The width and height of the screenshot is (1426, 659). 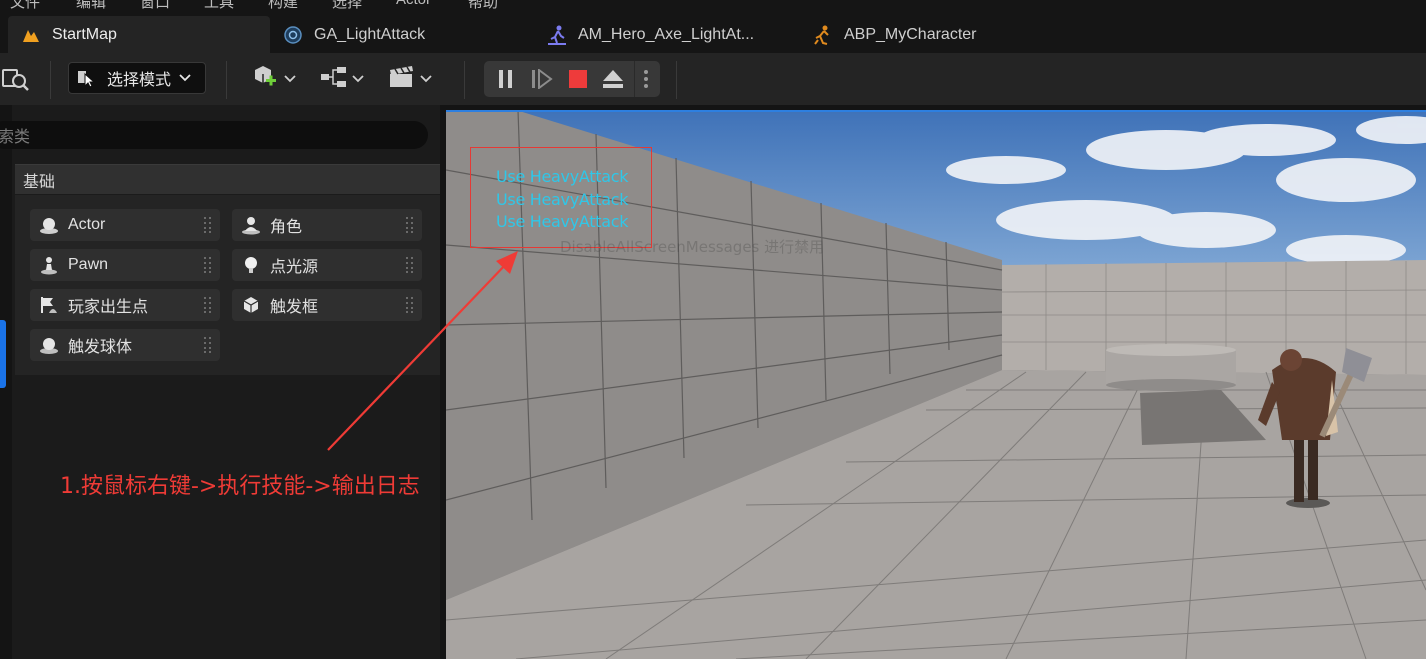 I want to click on list-item-label: Actor, so click(x=87, y=224).